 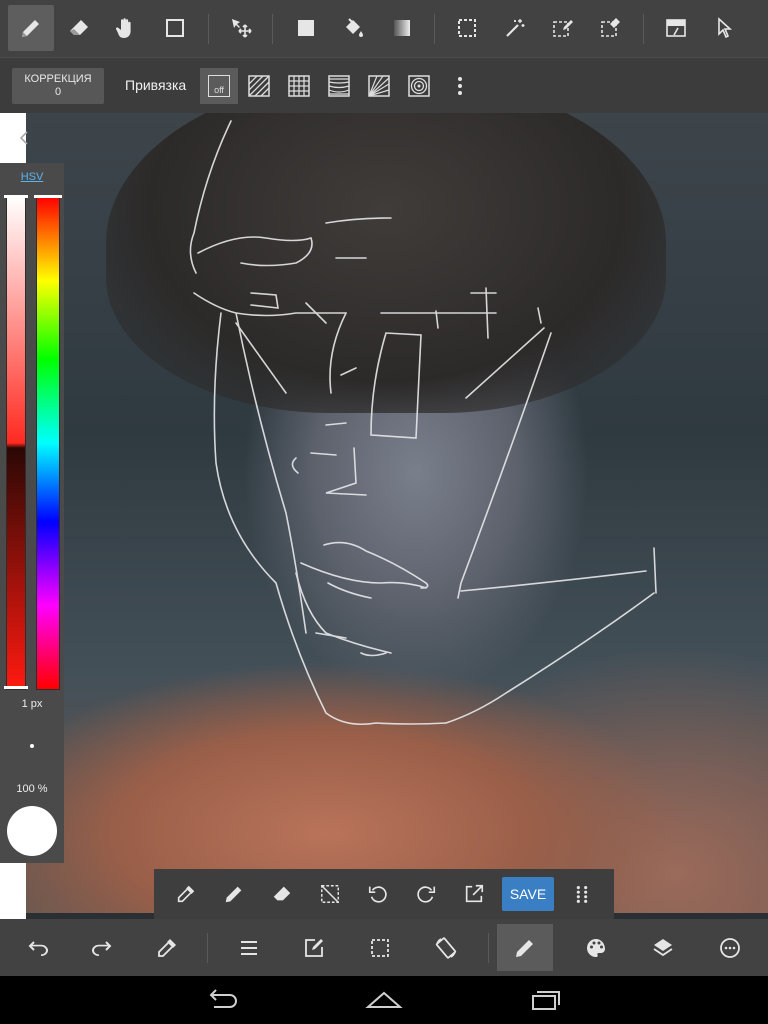 I want to click on gradient-tool-button, so click(x=402, y=28).